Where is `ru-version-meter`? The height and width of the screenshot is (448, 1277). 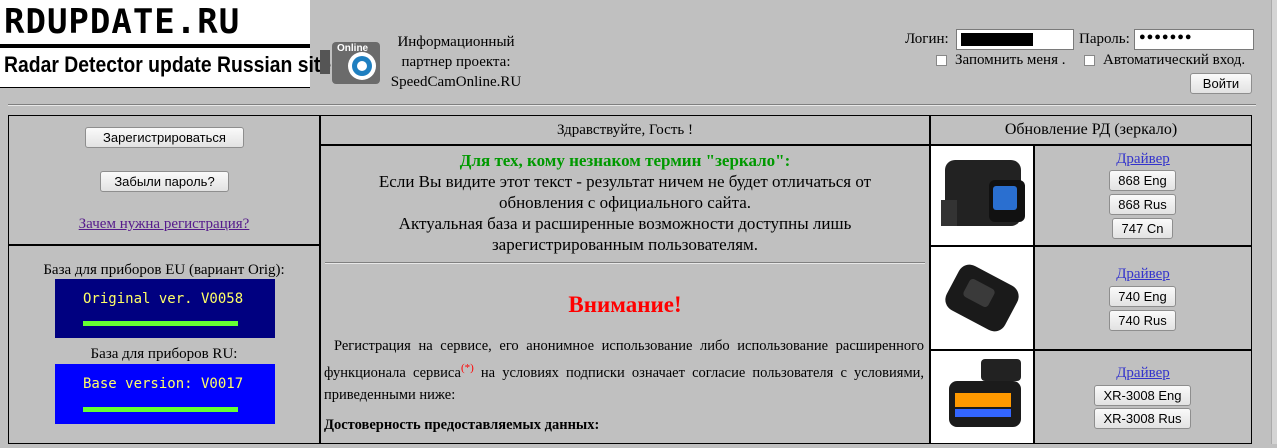
ru-version-meter is located at coordinates (160, 409).